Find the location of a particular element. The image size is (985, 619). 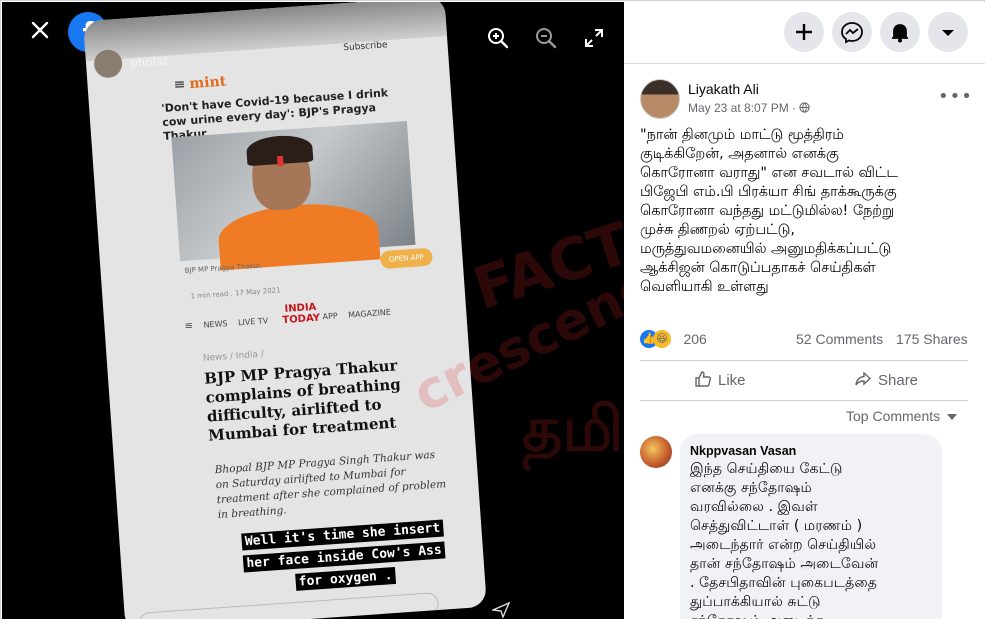

more-options-button: ••• is located at coordinates (955, 96).